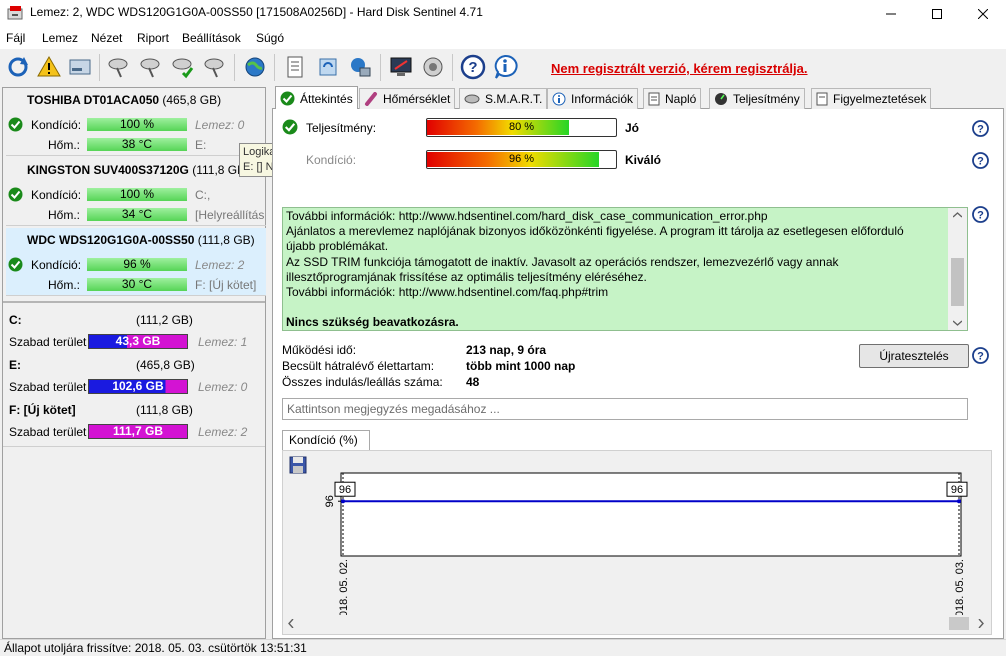 This screenshot has width=1006, height=656. Describe the element at coordinates (521, 159) in the screenshot. I see `health-bar: 96 %` at that location.